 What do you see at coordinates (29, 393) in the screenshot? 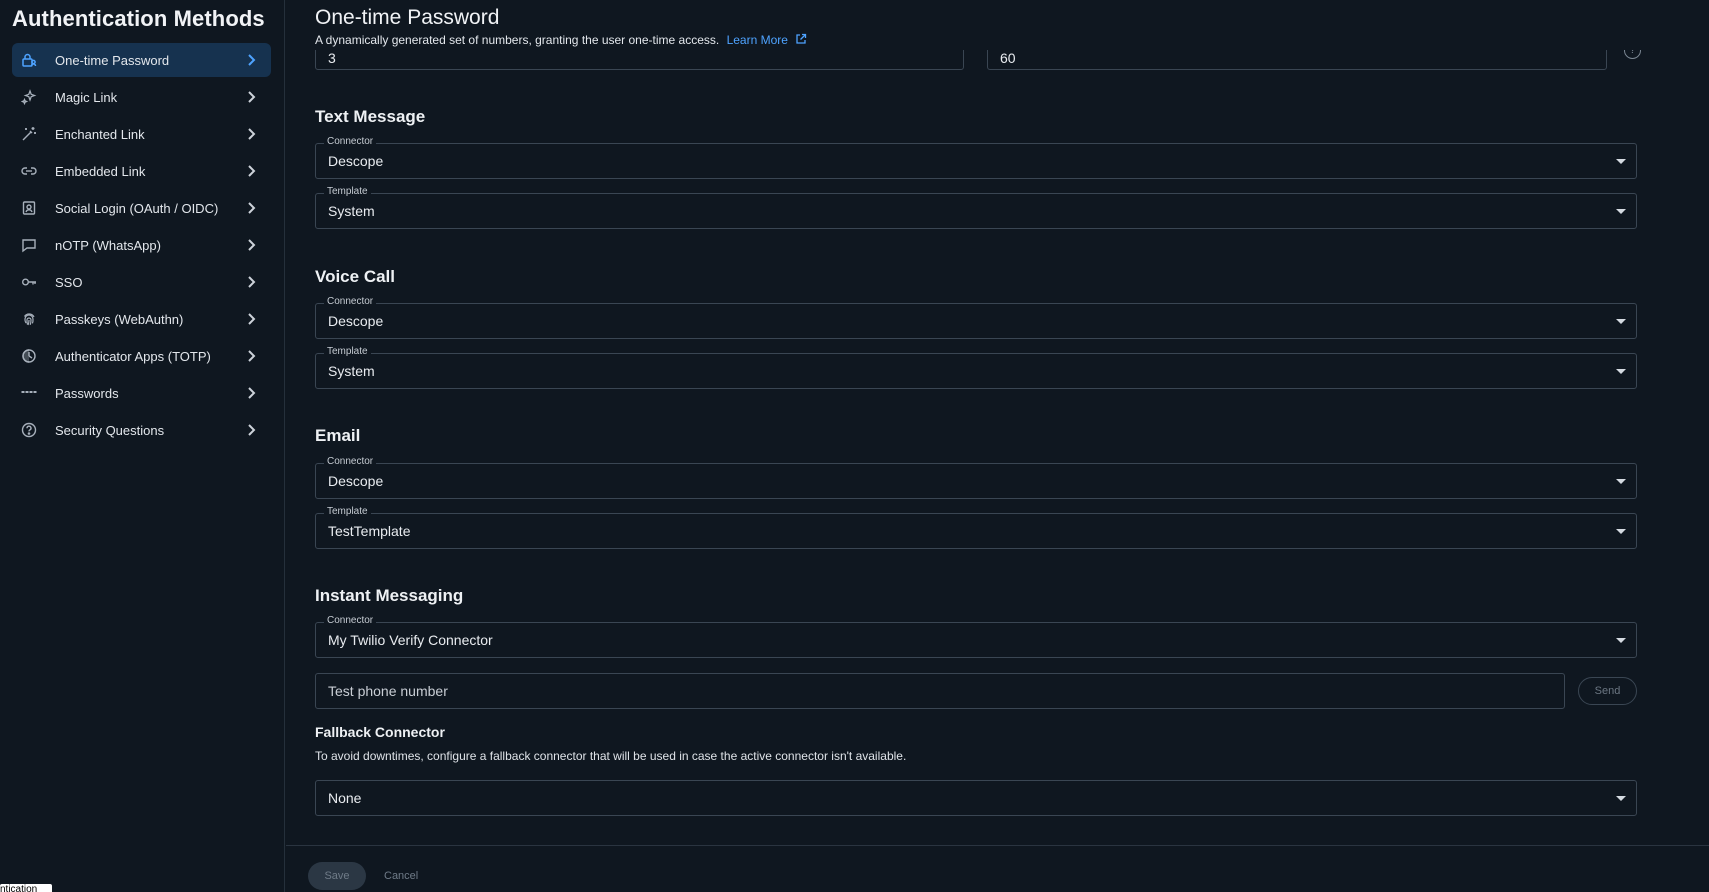
I see `dots-icon` at bounding box center [29, 393].